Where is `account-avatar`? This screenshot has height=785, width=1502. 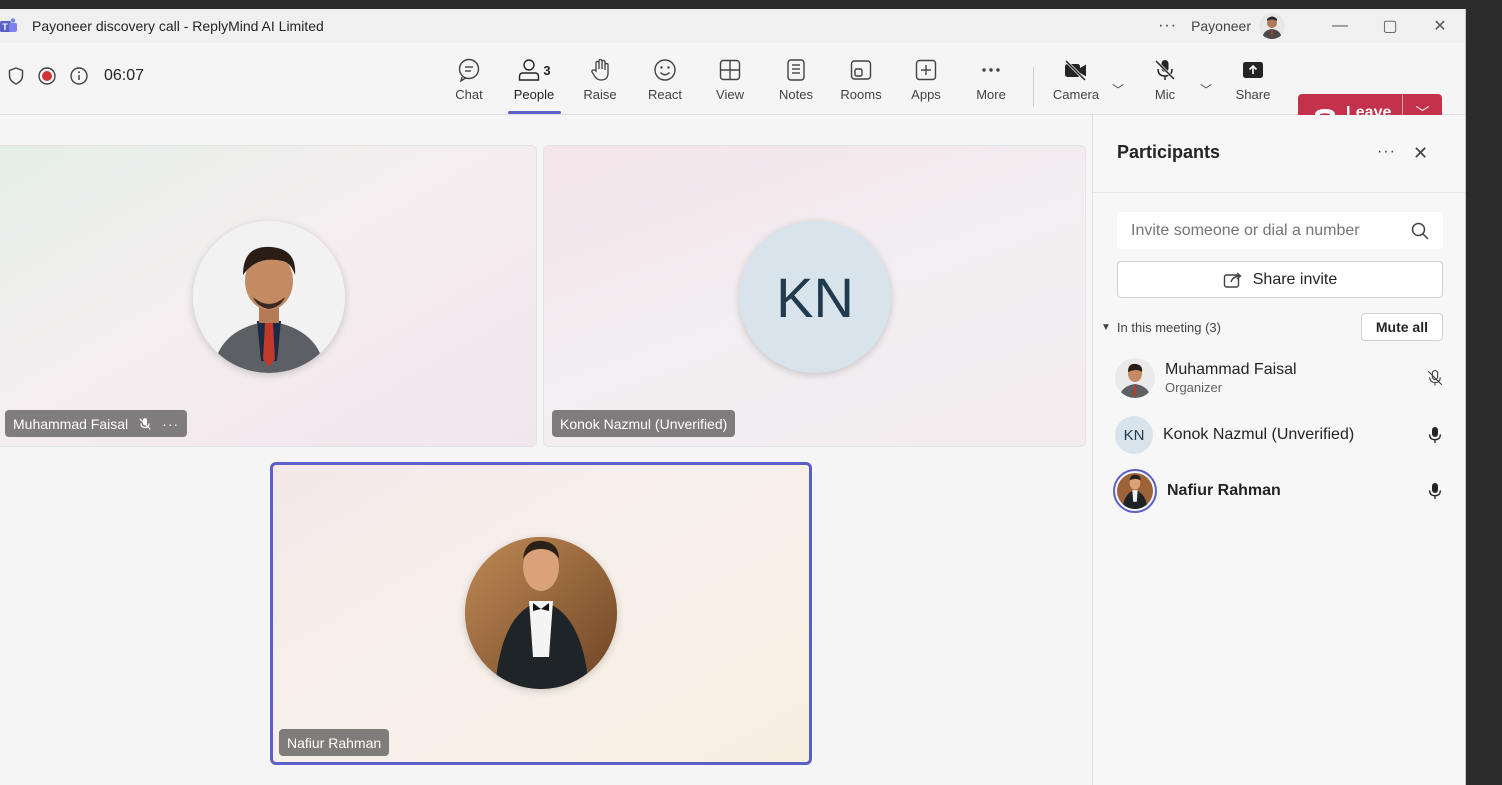 account-avatar is located at coordinates (1272, 26).